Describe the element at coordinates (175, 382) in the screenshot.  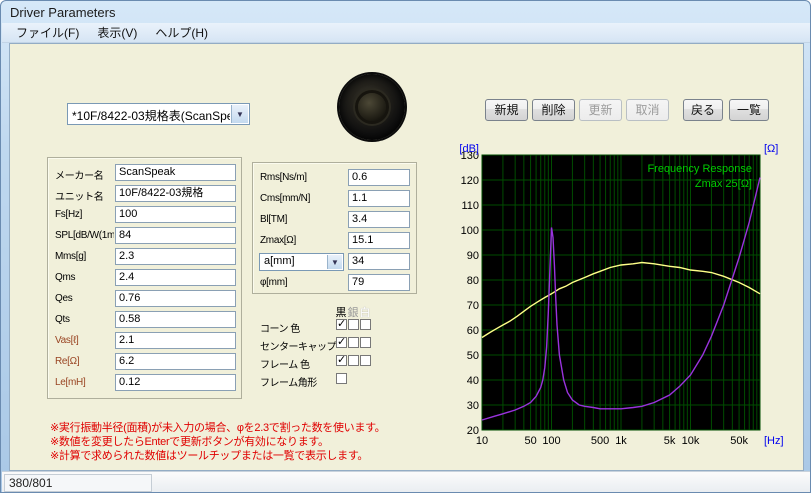
I see `input-le: 0.12` at that location.